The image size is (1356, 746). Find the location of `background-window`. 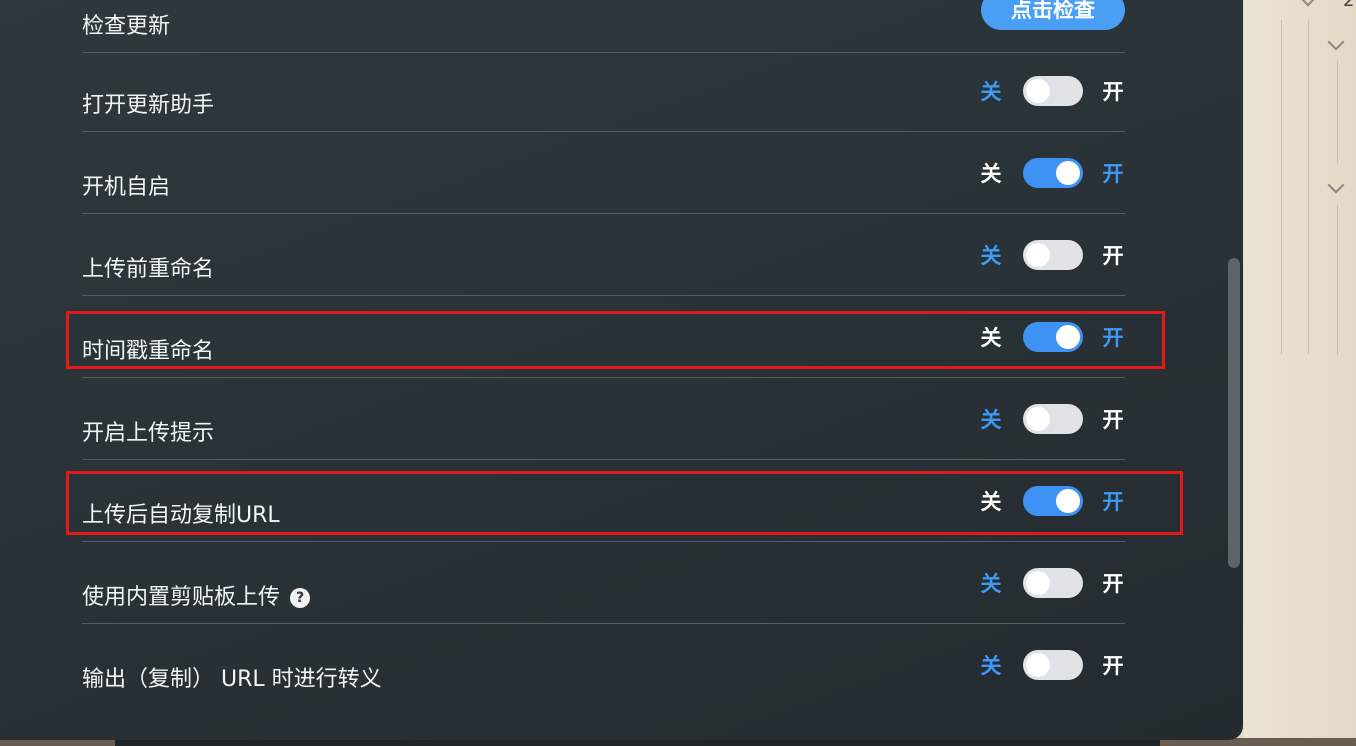

background-window is located at coordinates (1300, 373).